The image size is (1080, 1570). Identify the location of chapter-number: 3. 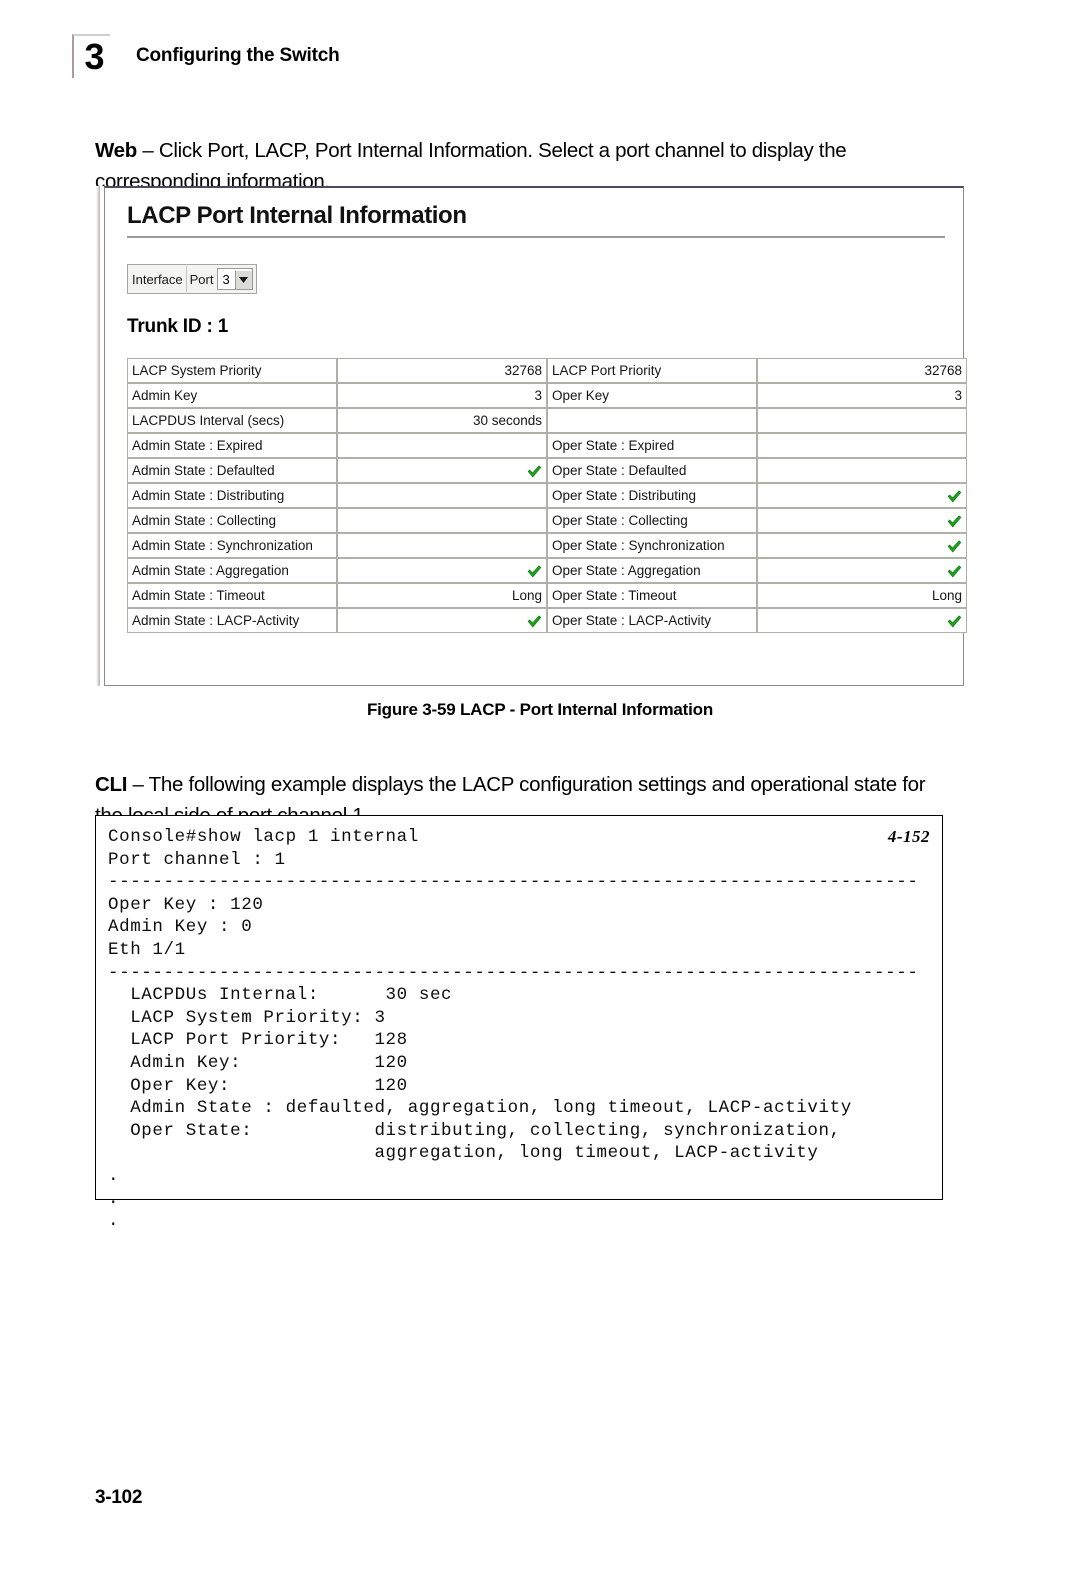
(94, 56).